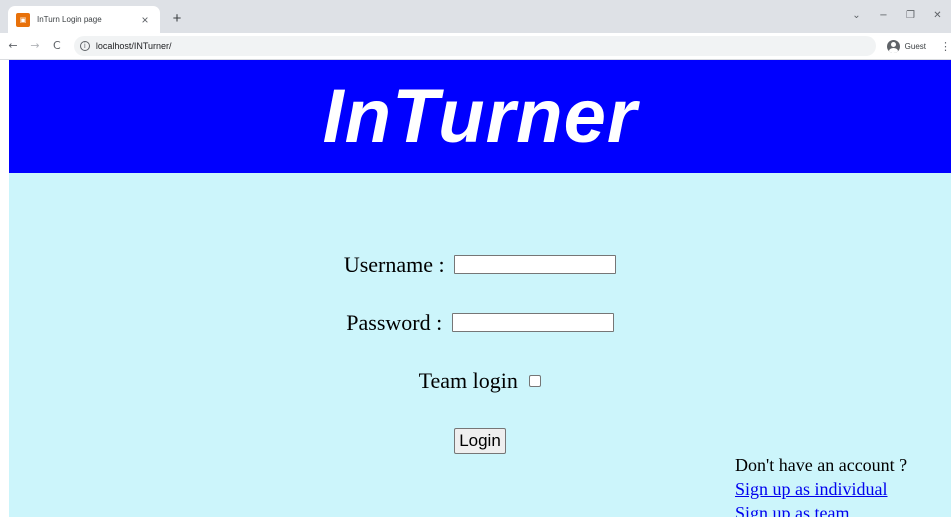  I want to click on browser-toolbar: ← → C i localhost/INTurner/ Guest ⋮, so click(475, 46).